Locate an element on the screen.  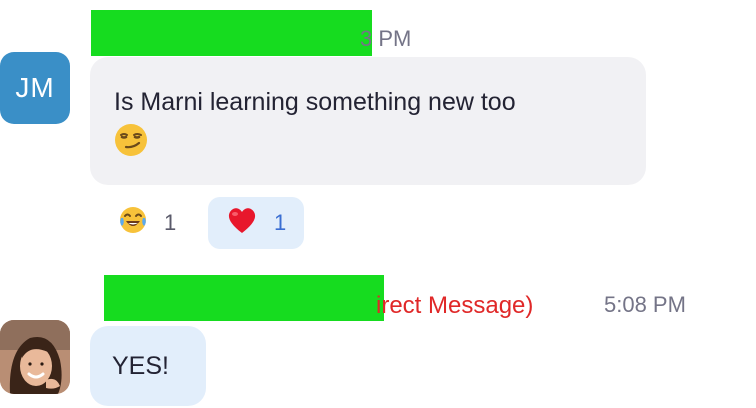
avatar-photo-image is located at coordinates (35, 357).